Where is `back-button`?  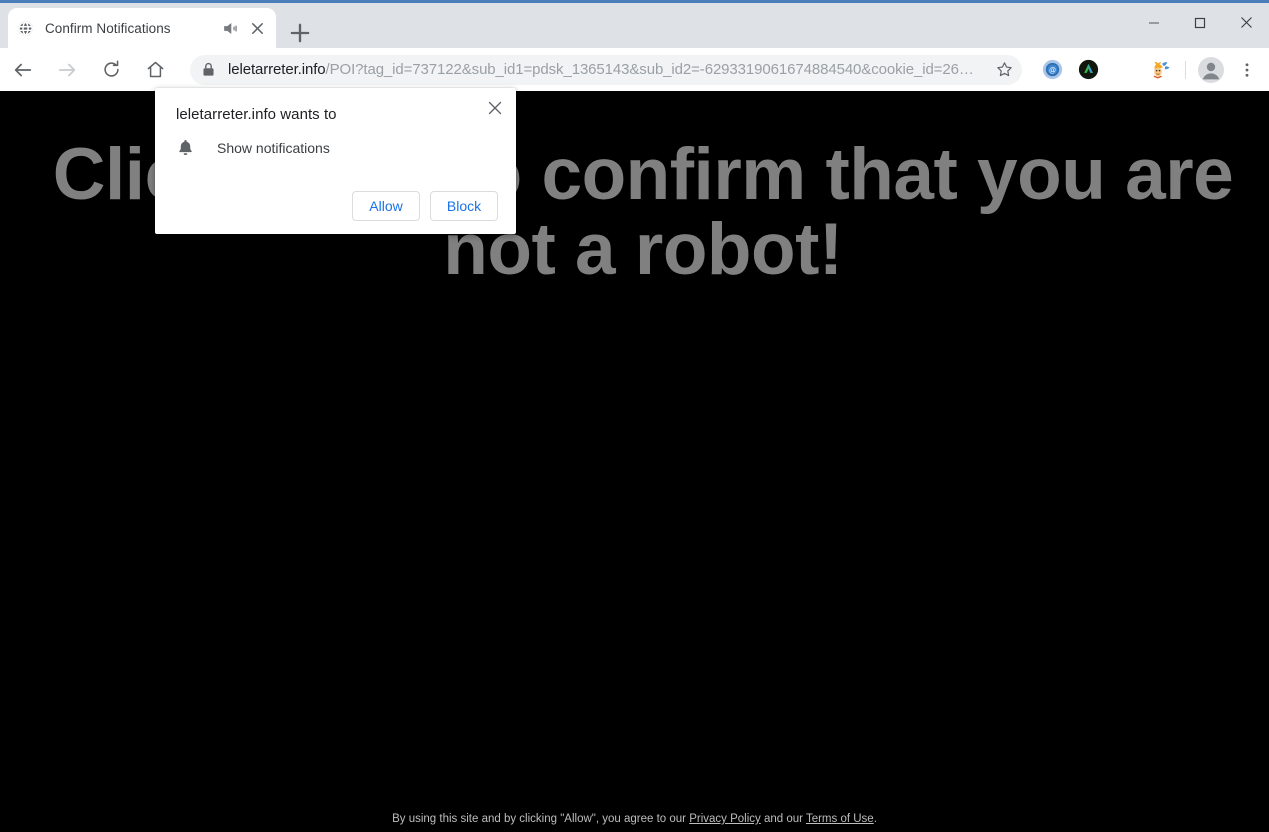
back-button is located at coordinates (23, 70).